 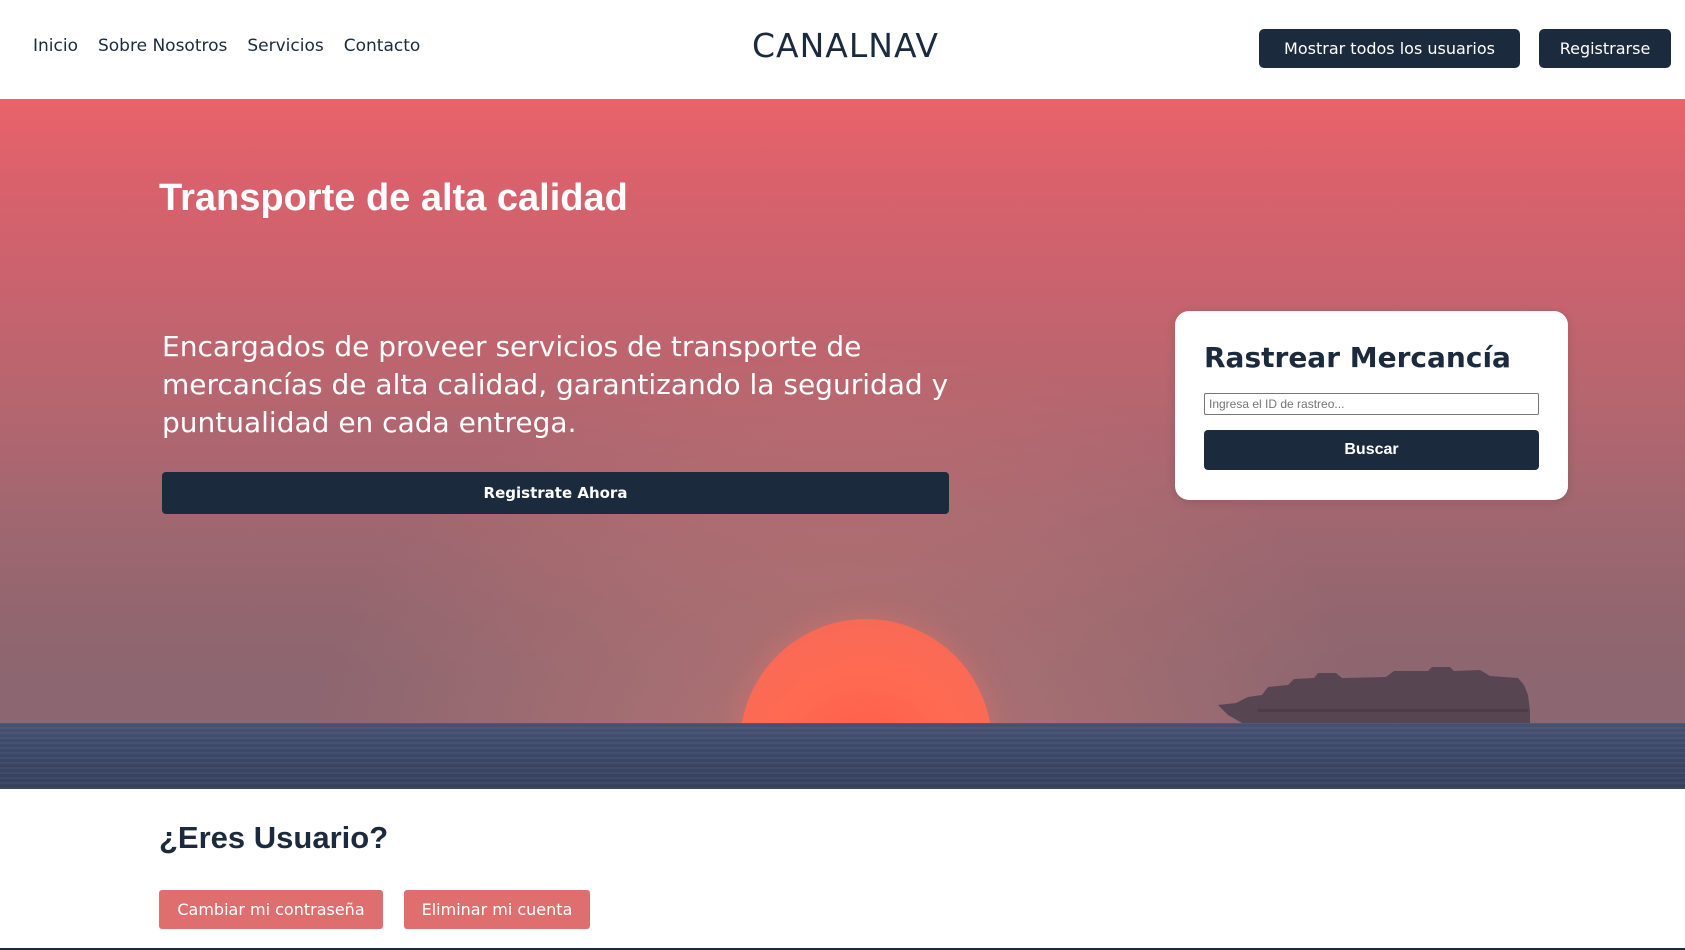 What do you see at coordinates (555, 493) in the screenshot?
I see `register-now-button: Registrate Ahora` at bounding box center [555, 493].